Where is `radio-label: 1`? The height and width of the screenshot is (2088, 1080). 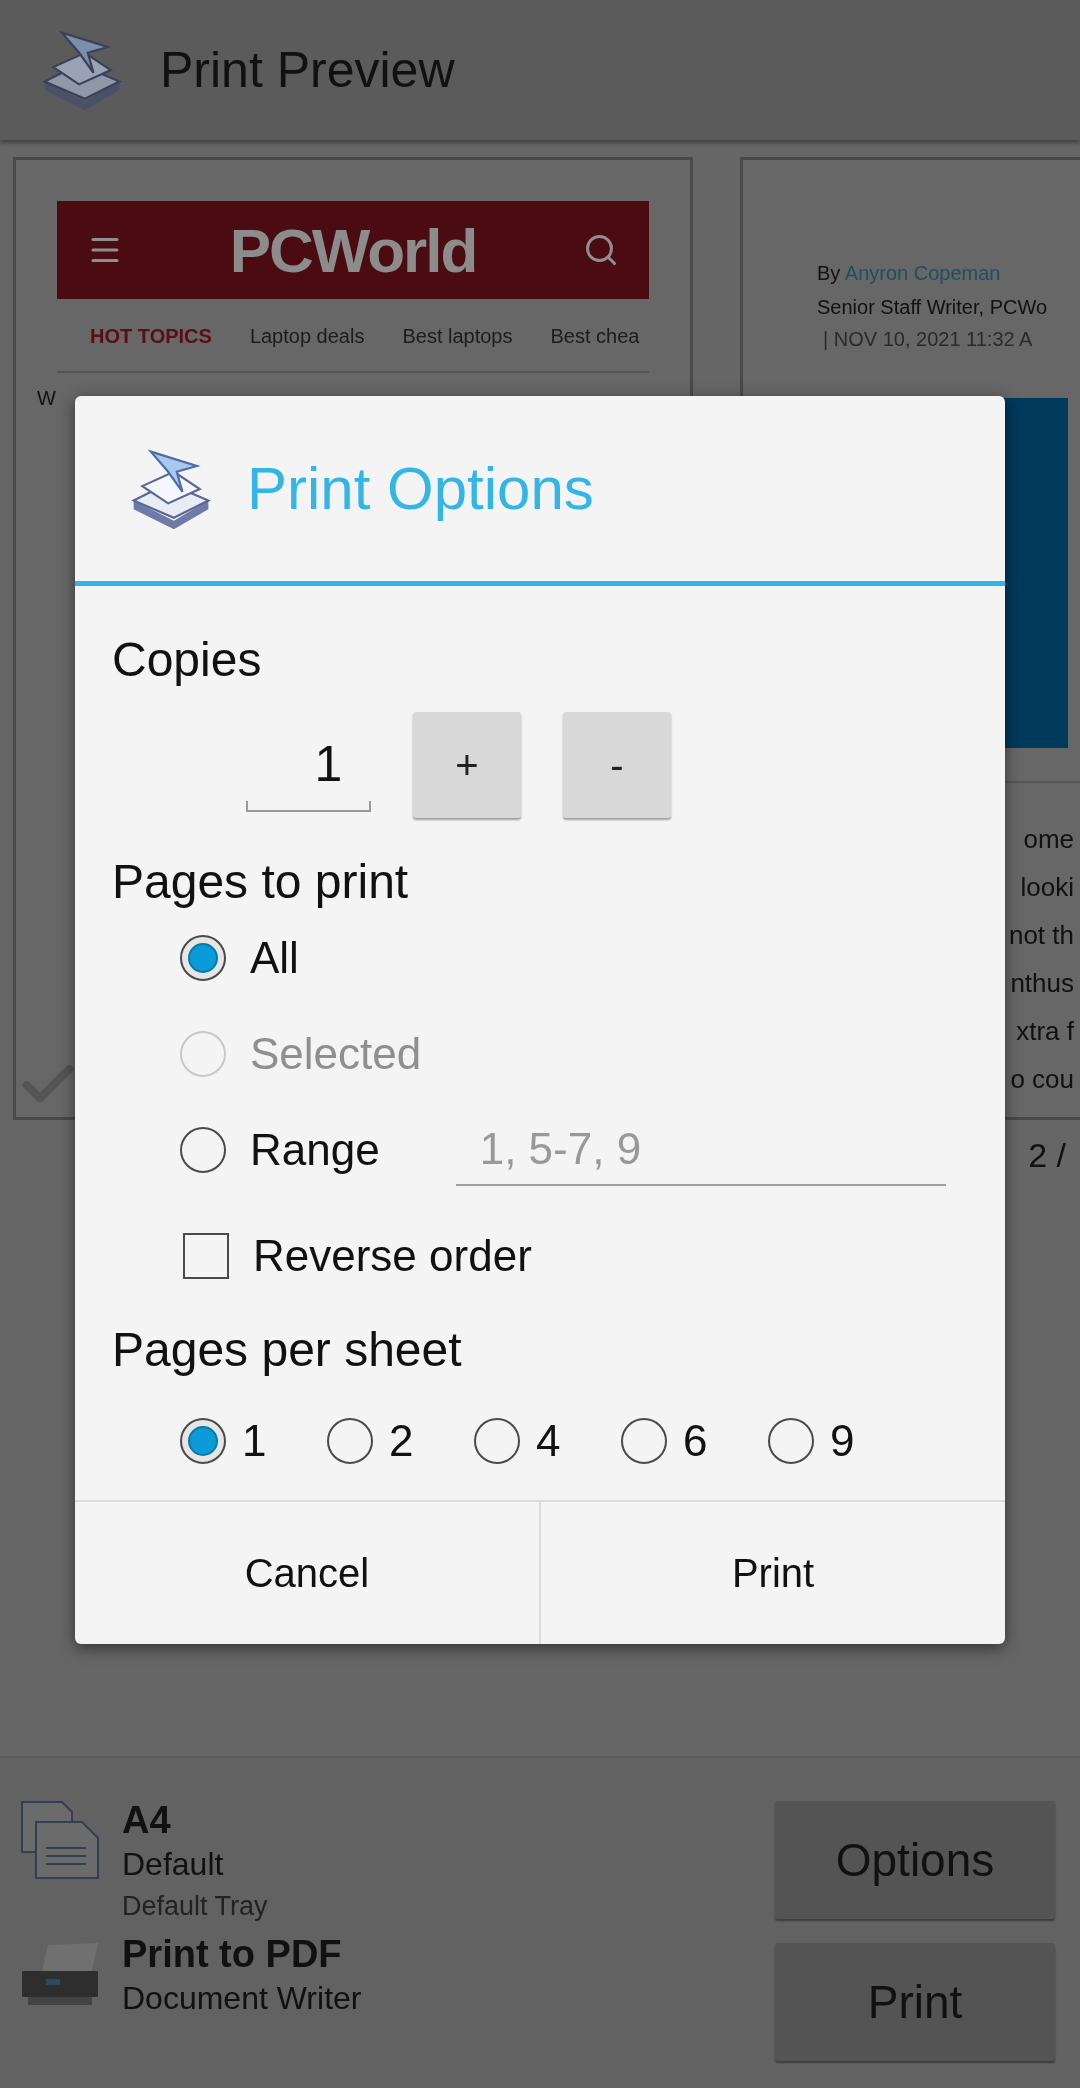 radio-label: 1 is located at coordinates (254, 1441).